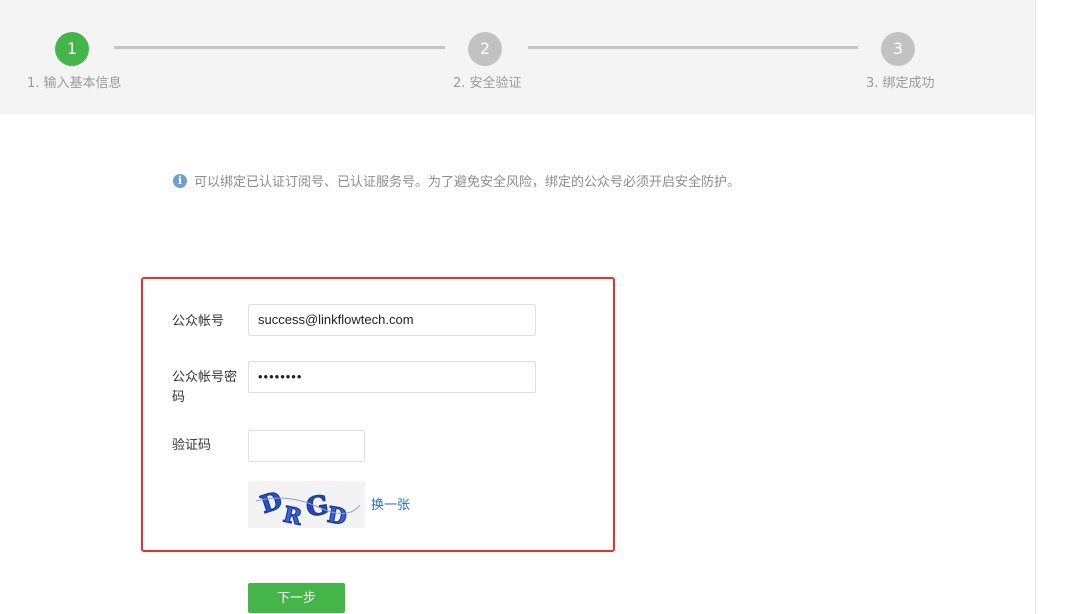 The image size is (1076, 614). Describe the element at coordinates (392, 320) in the screenshot. I see `account-input: success@linkflowtech.com` at that location.